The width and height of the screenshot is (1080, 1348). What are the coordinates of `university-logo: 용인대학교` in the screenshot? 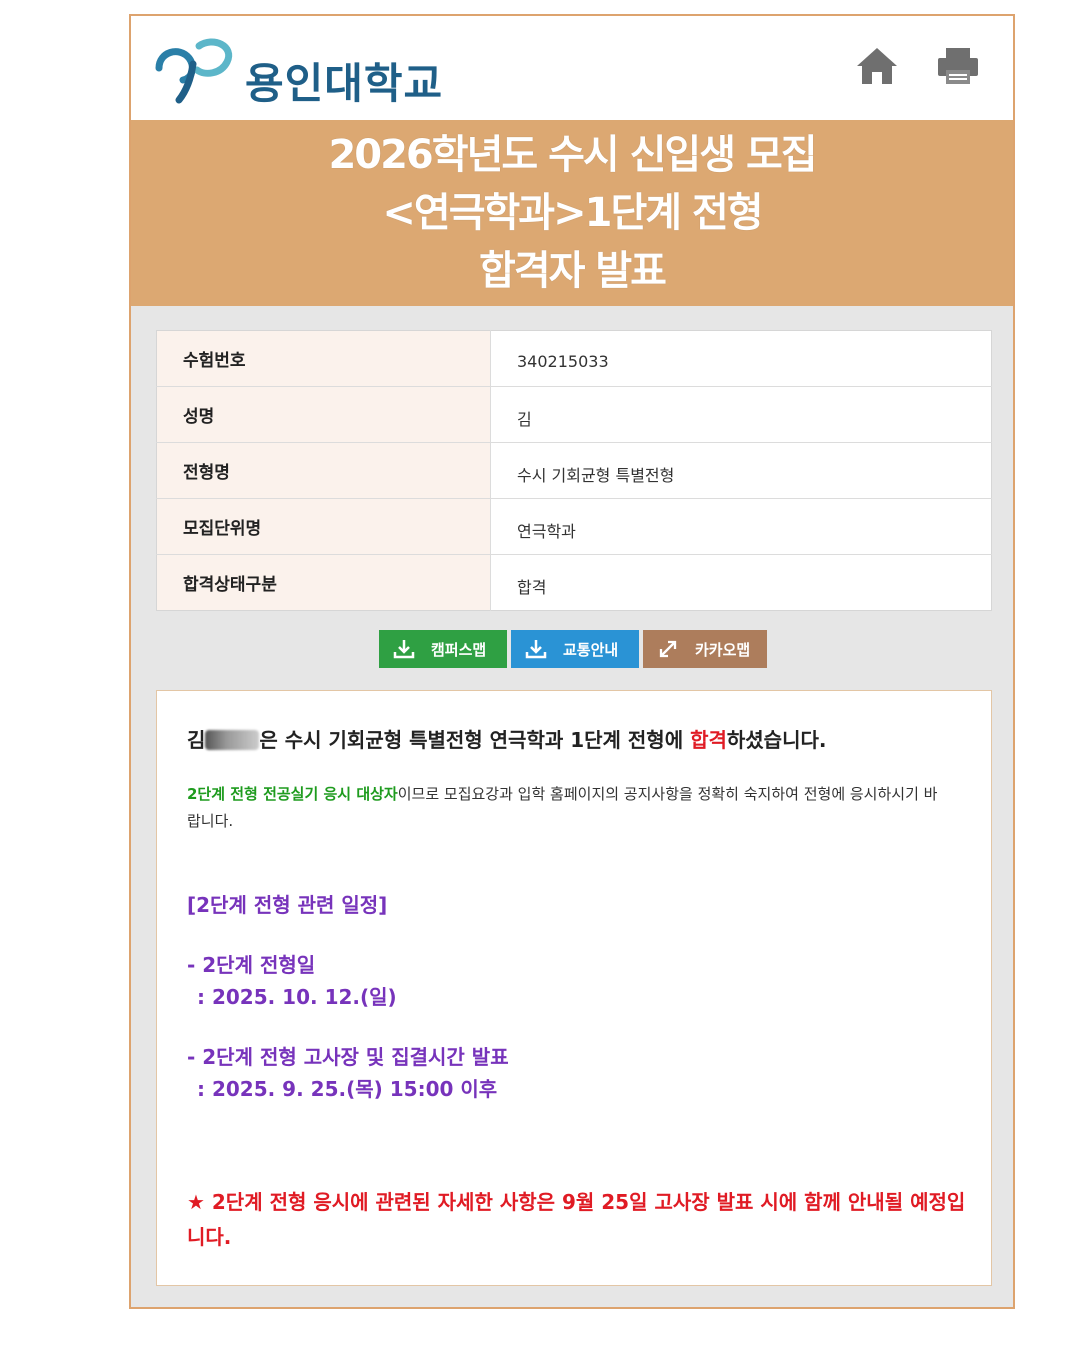 It's located at (303, 73).